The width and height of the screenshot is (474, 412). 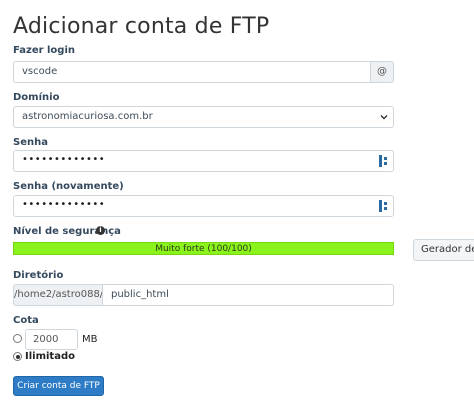 I want to click on password-again-input: •••••••••••••, so click(x=203, y=206).